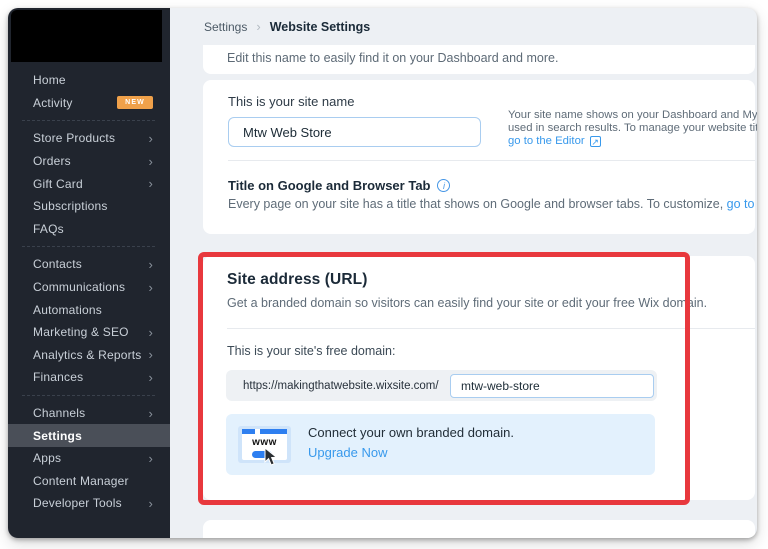 This screenshot has width=768, height=549. What do you see at coordinates (81, 480) in the screenshot?
I see `sidebar-item-label: Content Manager` at bounding box center [81, 480].